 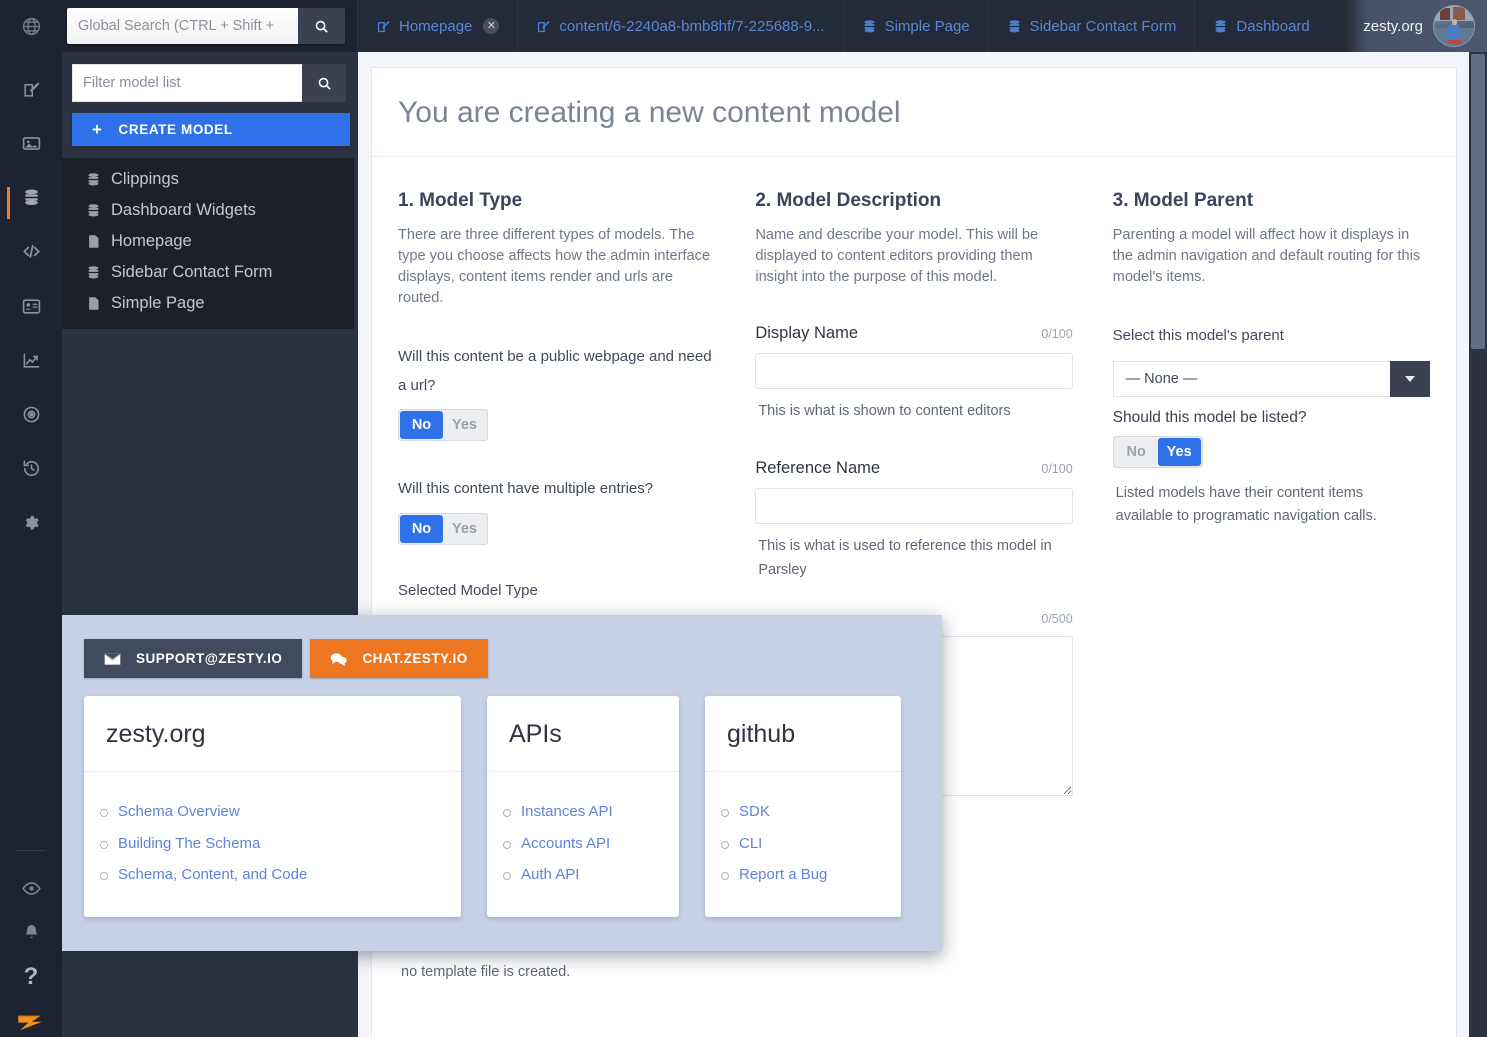 What do you see at coordinates (31, 523) in the screenshot?
I see `rail-item-settings` at bounding box center [31, 523].